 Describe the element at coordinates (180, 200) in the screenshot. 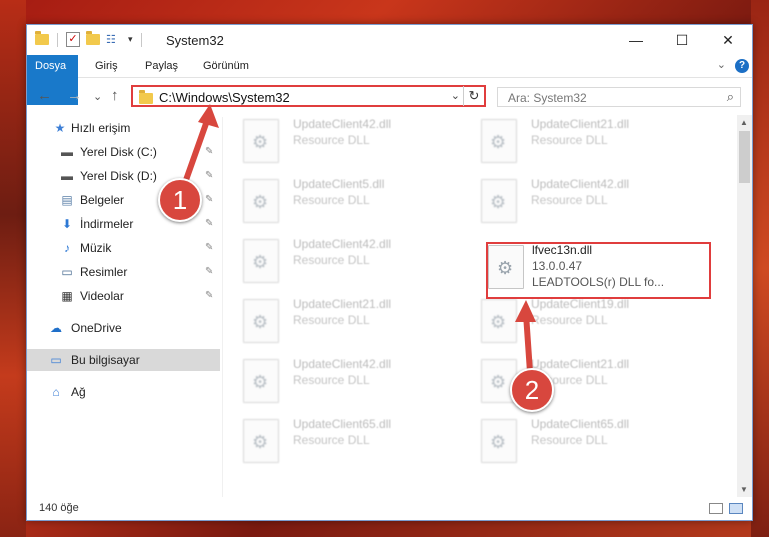

I see `callout-1: 1` at that location.